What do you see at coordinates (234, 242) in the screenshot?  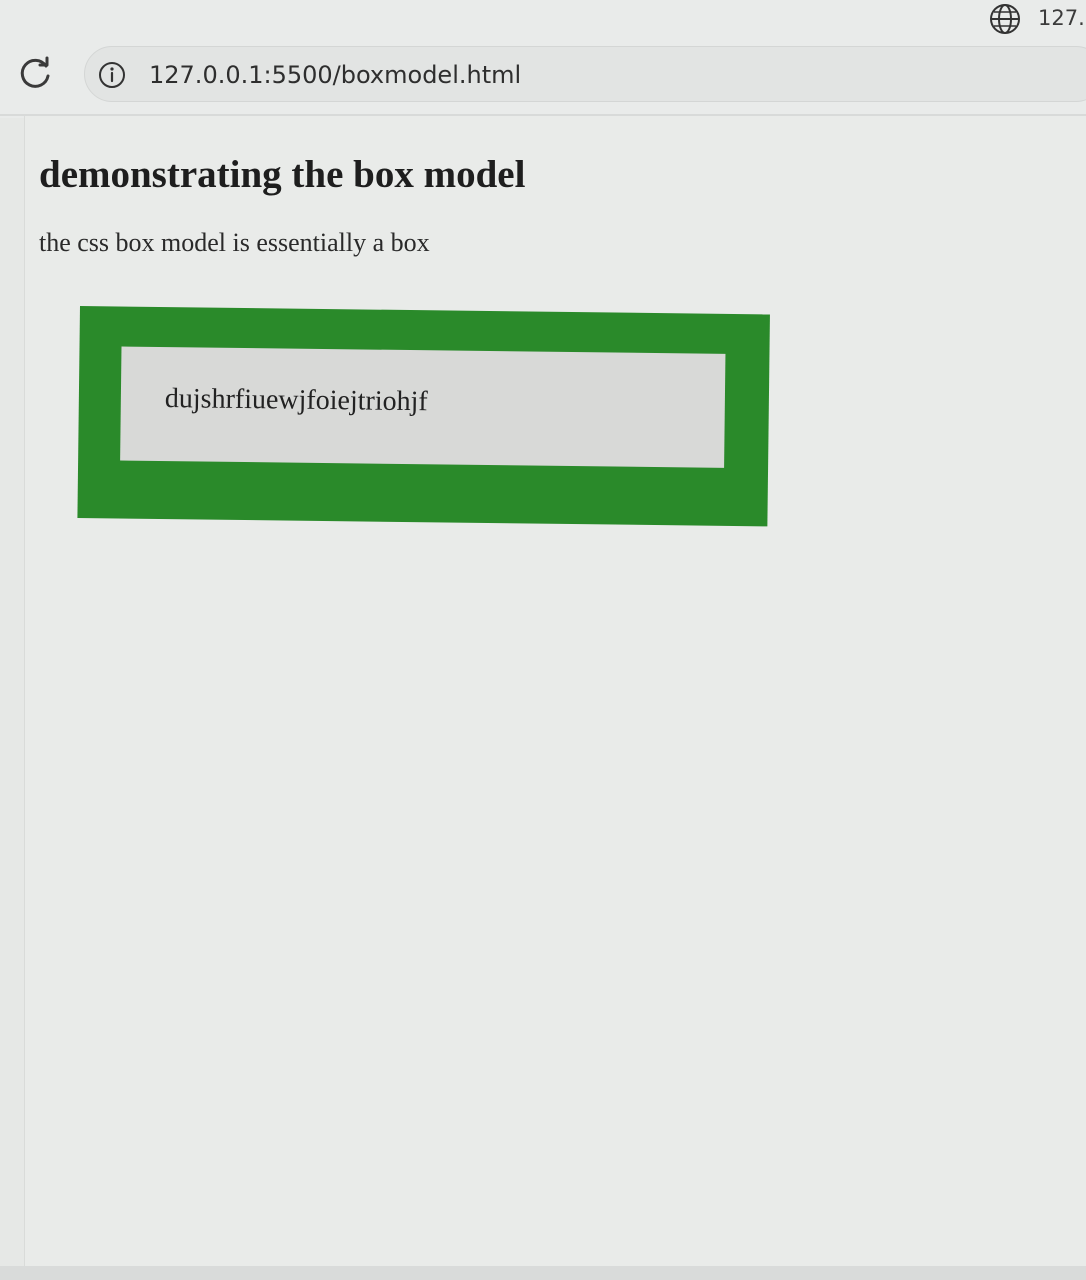 I see `page-paragraph: the css box model is essentially a box` at bounding box center [234, 242].